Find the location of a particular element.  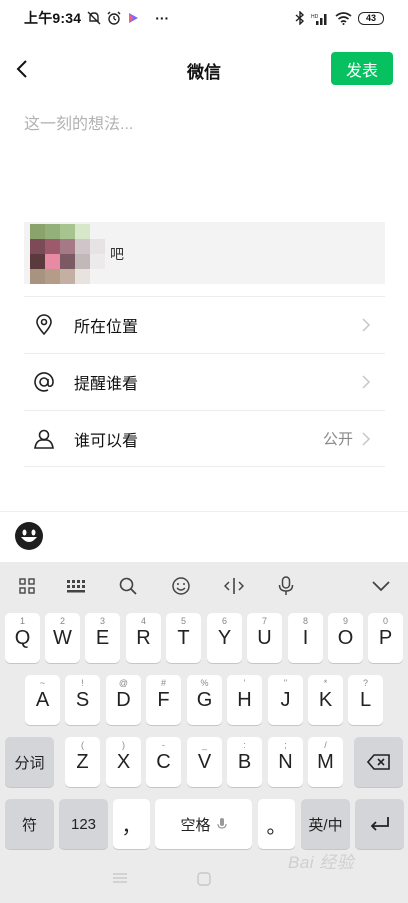

key-q: 1Q is located at coordinates (22, 638).